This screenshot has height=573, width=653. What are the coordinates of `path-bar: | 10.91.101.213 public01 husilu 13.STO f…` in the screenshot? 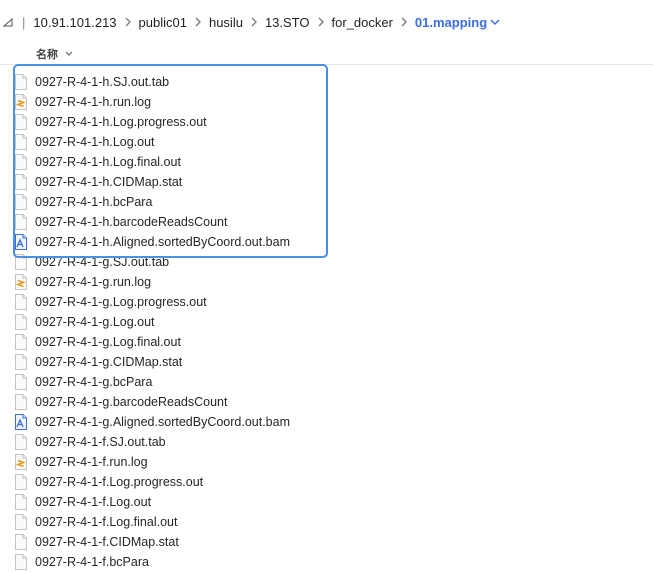 It's located at (326, 22).